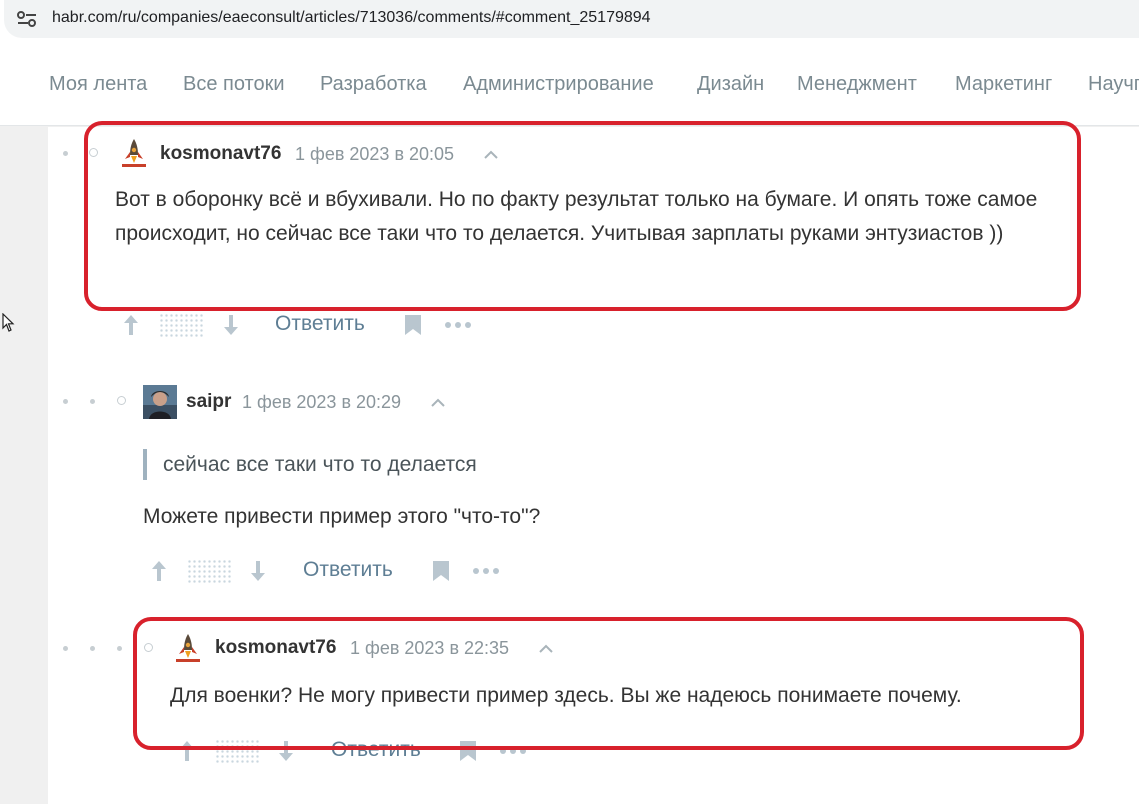  Describe the element at coordinates (558, 84) in the screenshot. I see `tab-administration: Администрирование` at that location.